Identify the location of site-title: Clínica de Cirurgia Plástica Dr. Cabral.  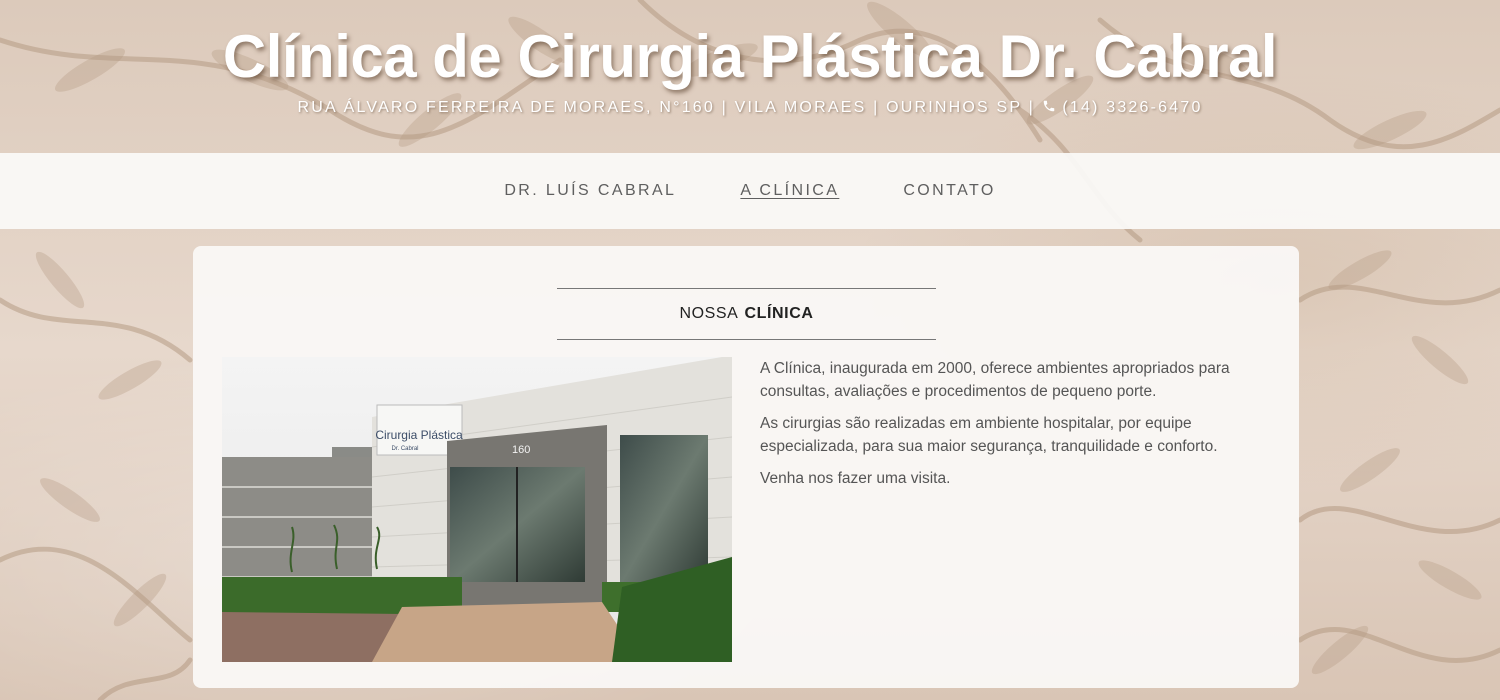
(750, 56).